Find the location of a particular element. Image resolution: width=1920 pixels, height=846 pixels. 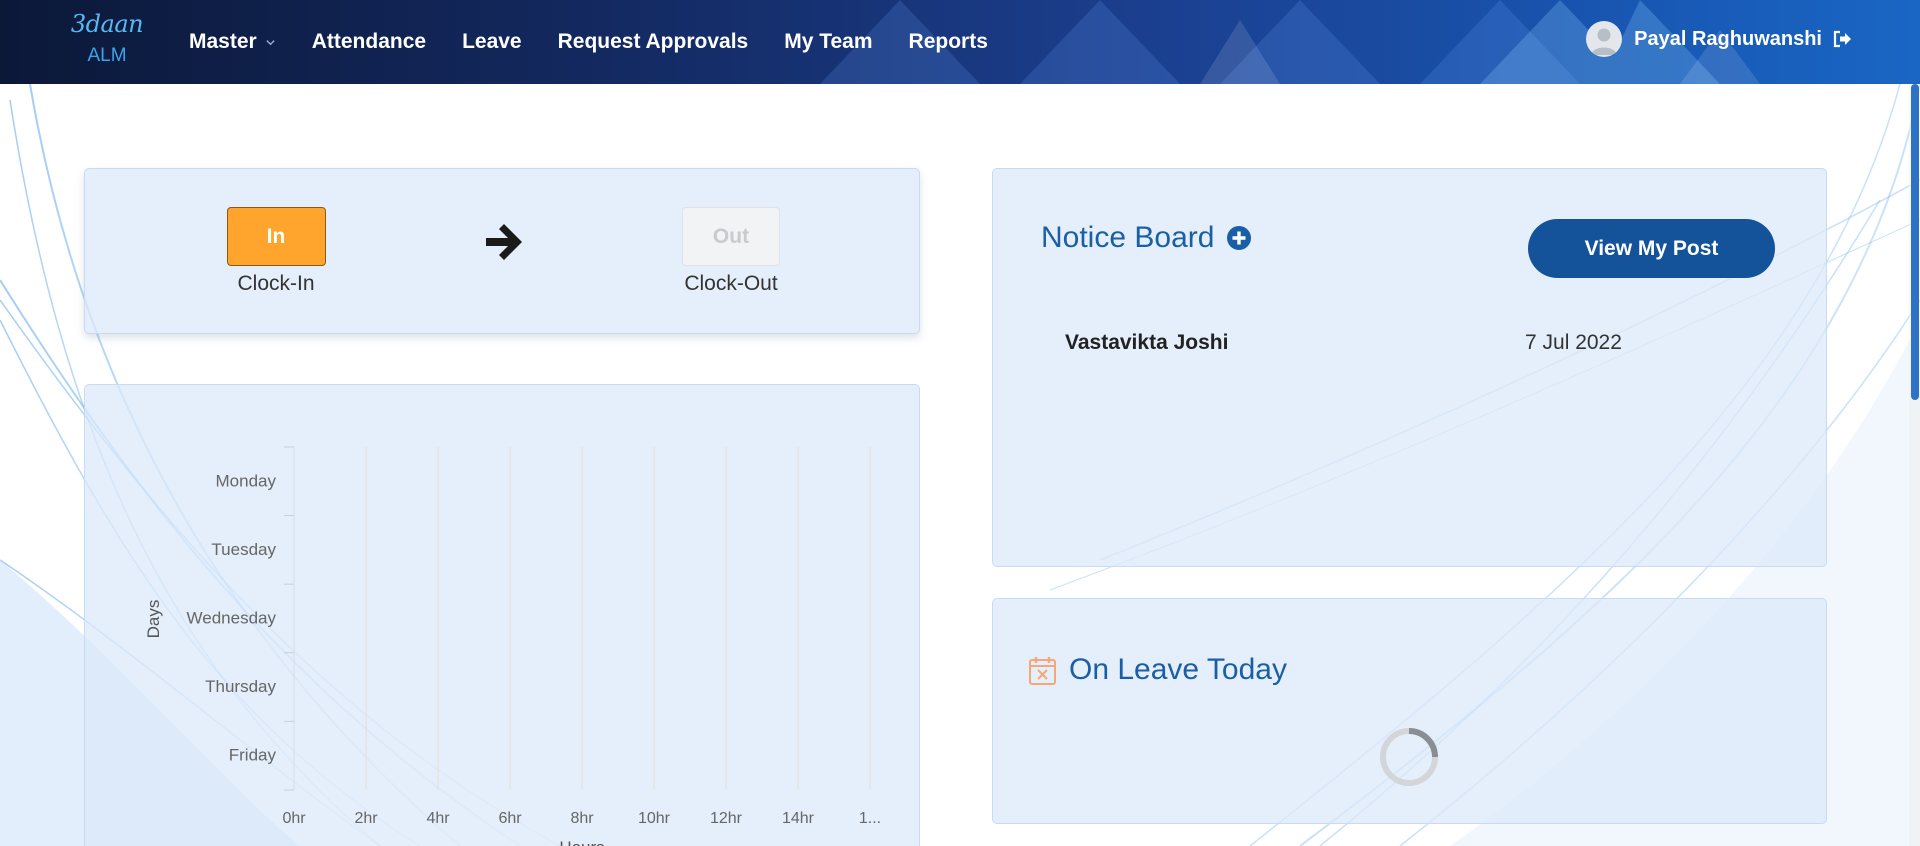

nav-item-reports: Reports is located at coordinates (948, 42).